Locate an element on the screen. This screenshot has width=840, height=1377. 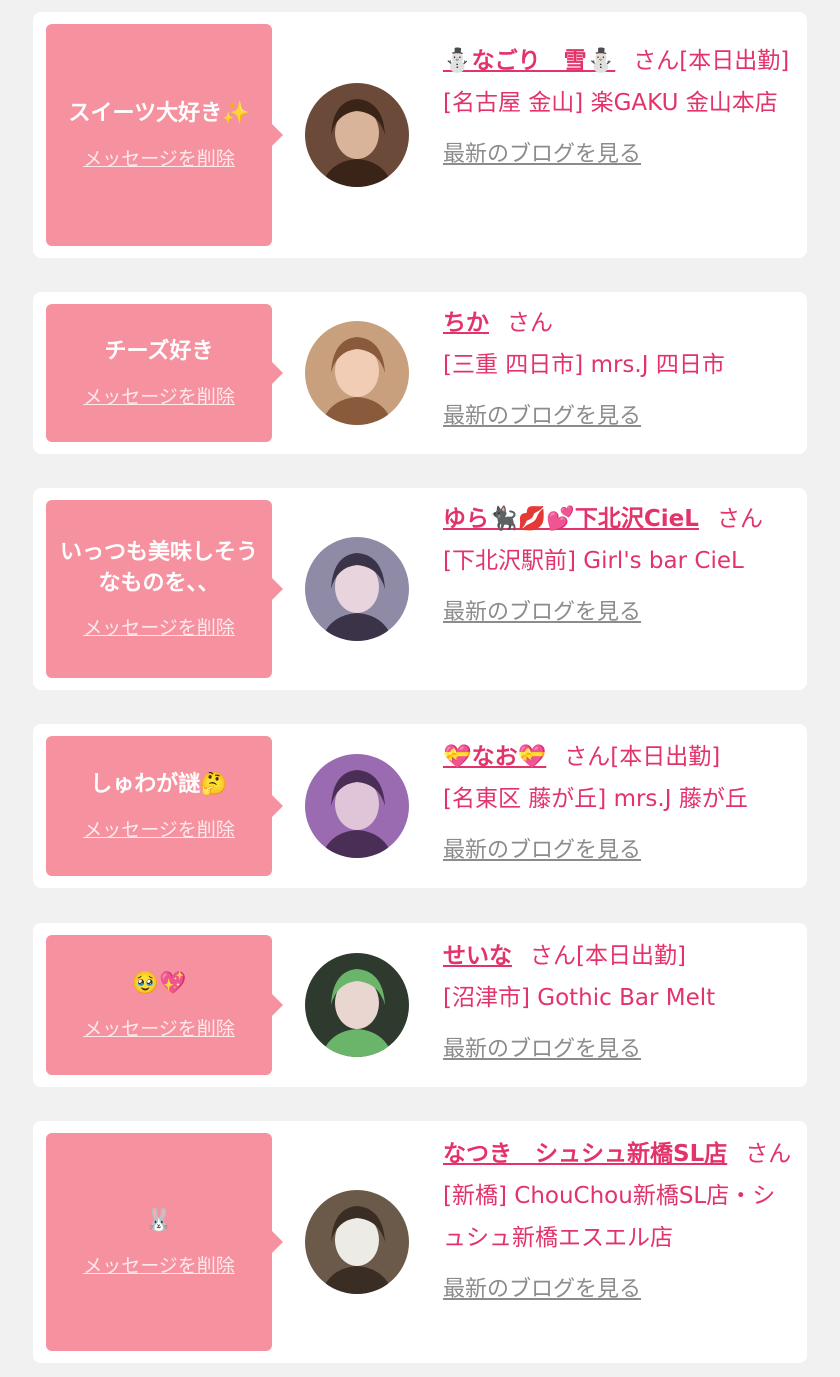
message-bubble: スイーツ大好き✨ メッセージを削除 is located at coordinates (164, 135).